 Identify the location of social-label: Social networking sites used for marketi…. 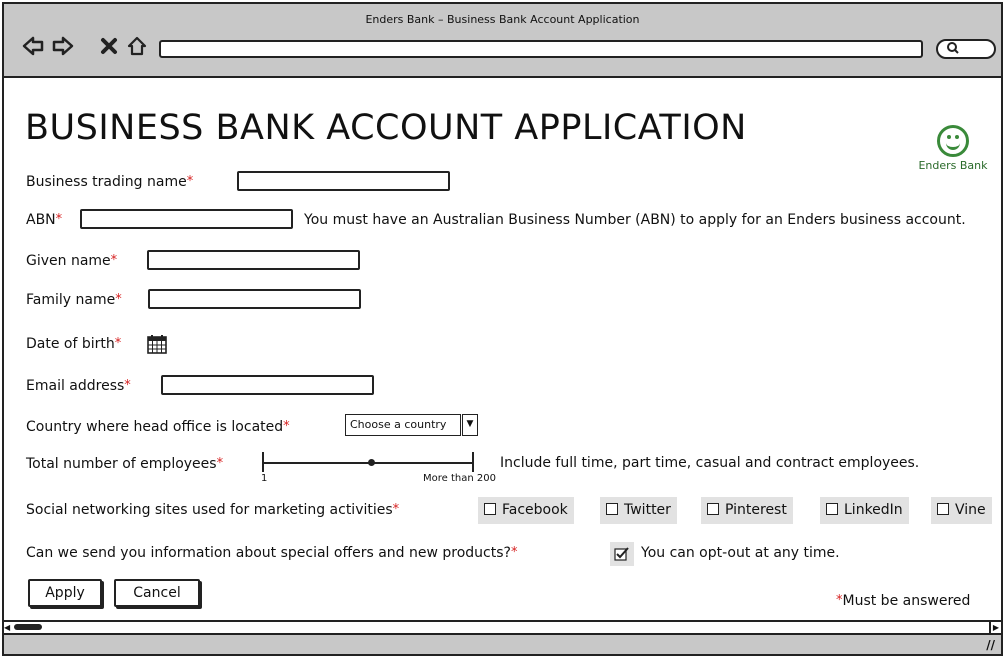
(213, 510).